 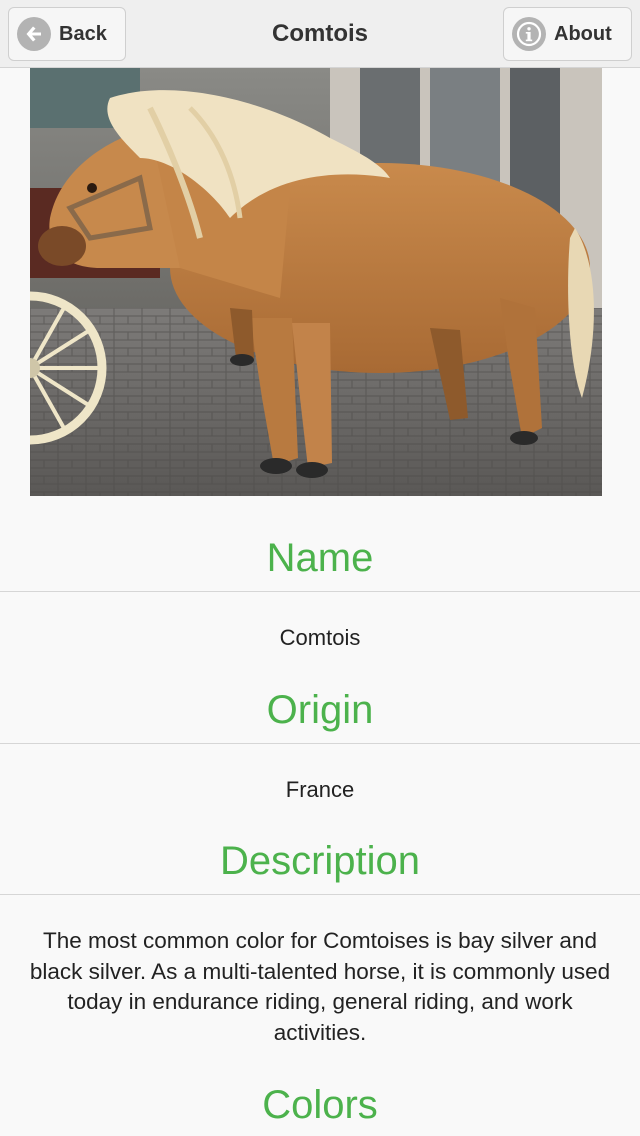 I want to click on name-section-title: Name, so click(x=320, y=558).